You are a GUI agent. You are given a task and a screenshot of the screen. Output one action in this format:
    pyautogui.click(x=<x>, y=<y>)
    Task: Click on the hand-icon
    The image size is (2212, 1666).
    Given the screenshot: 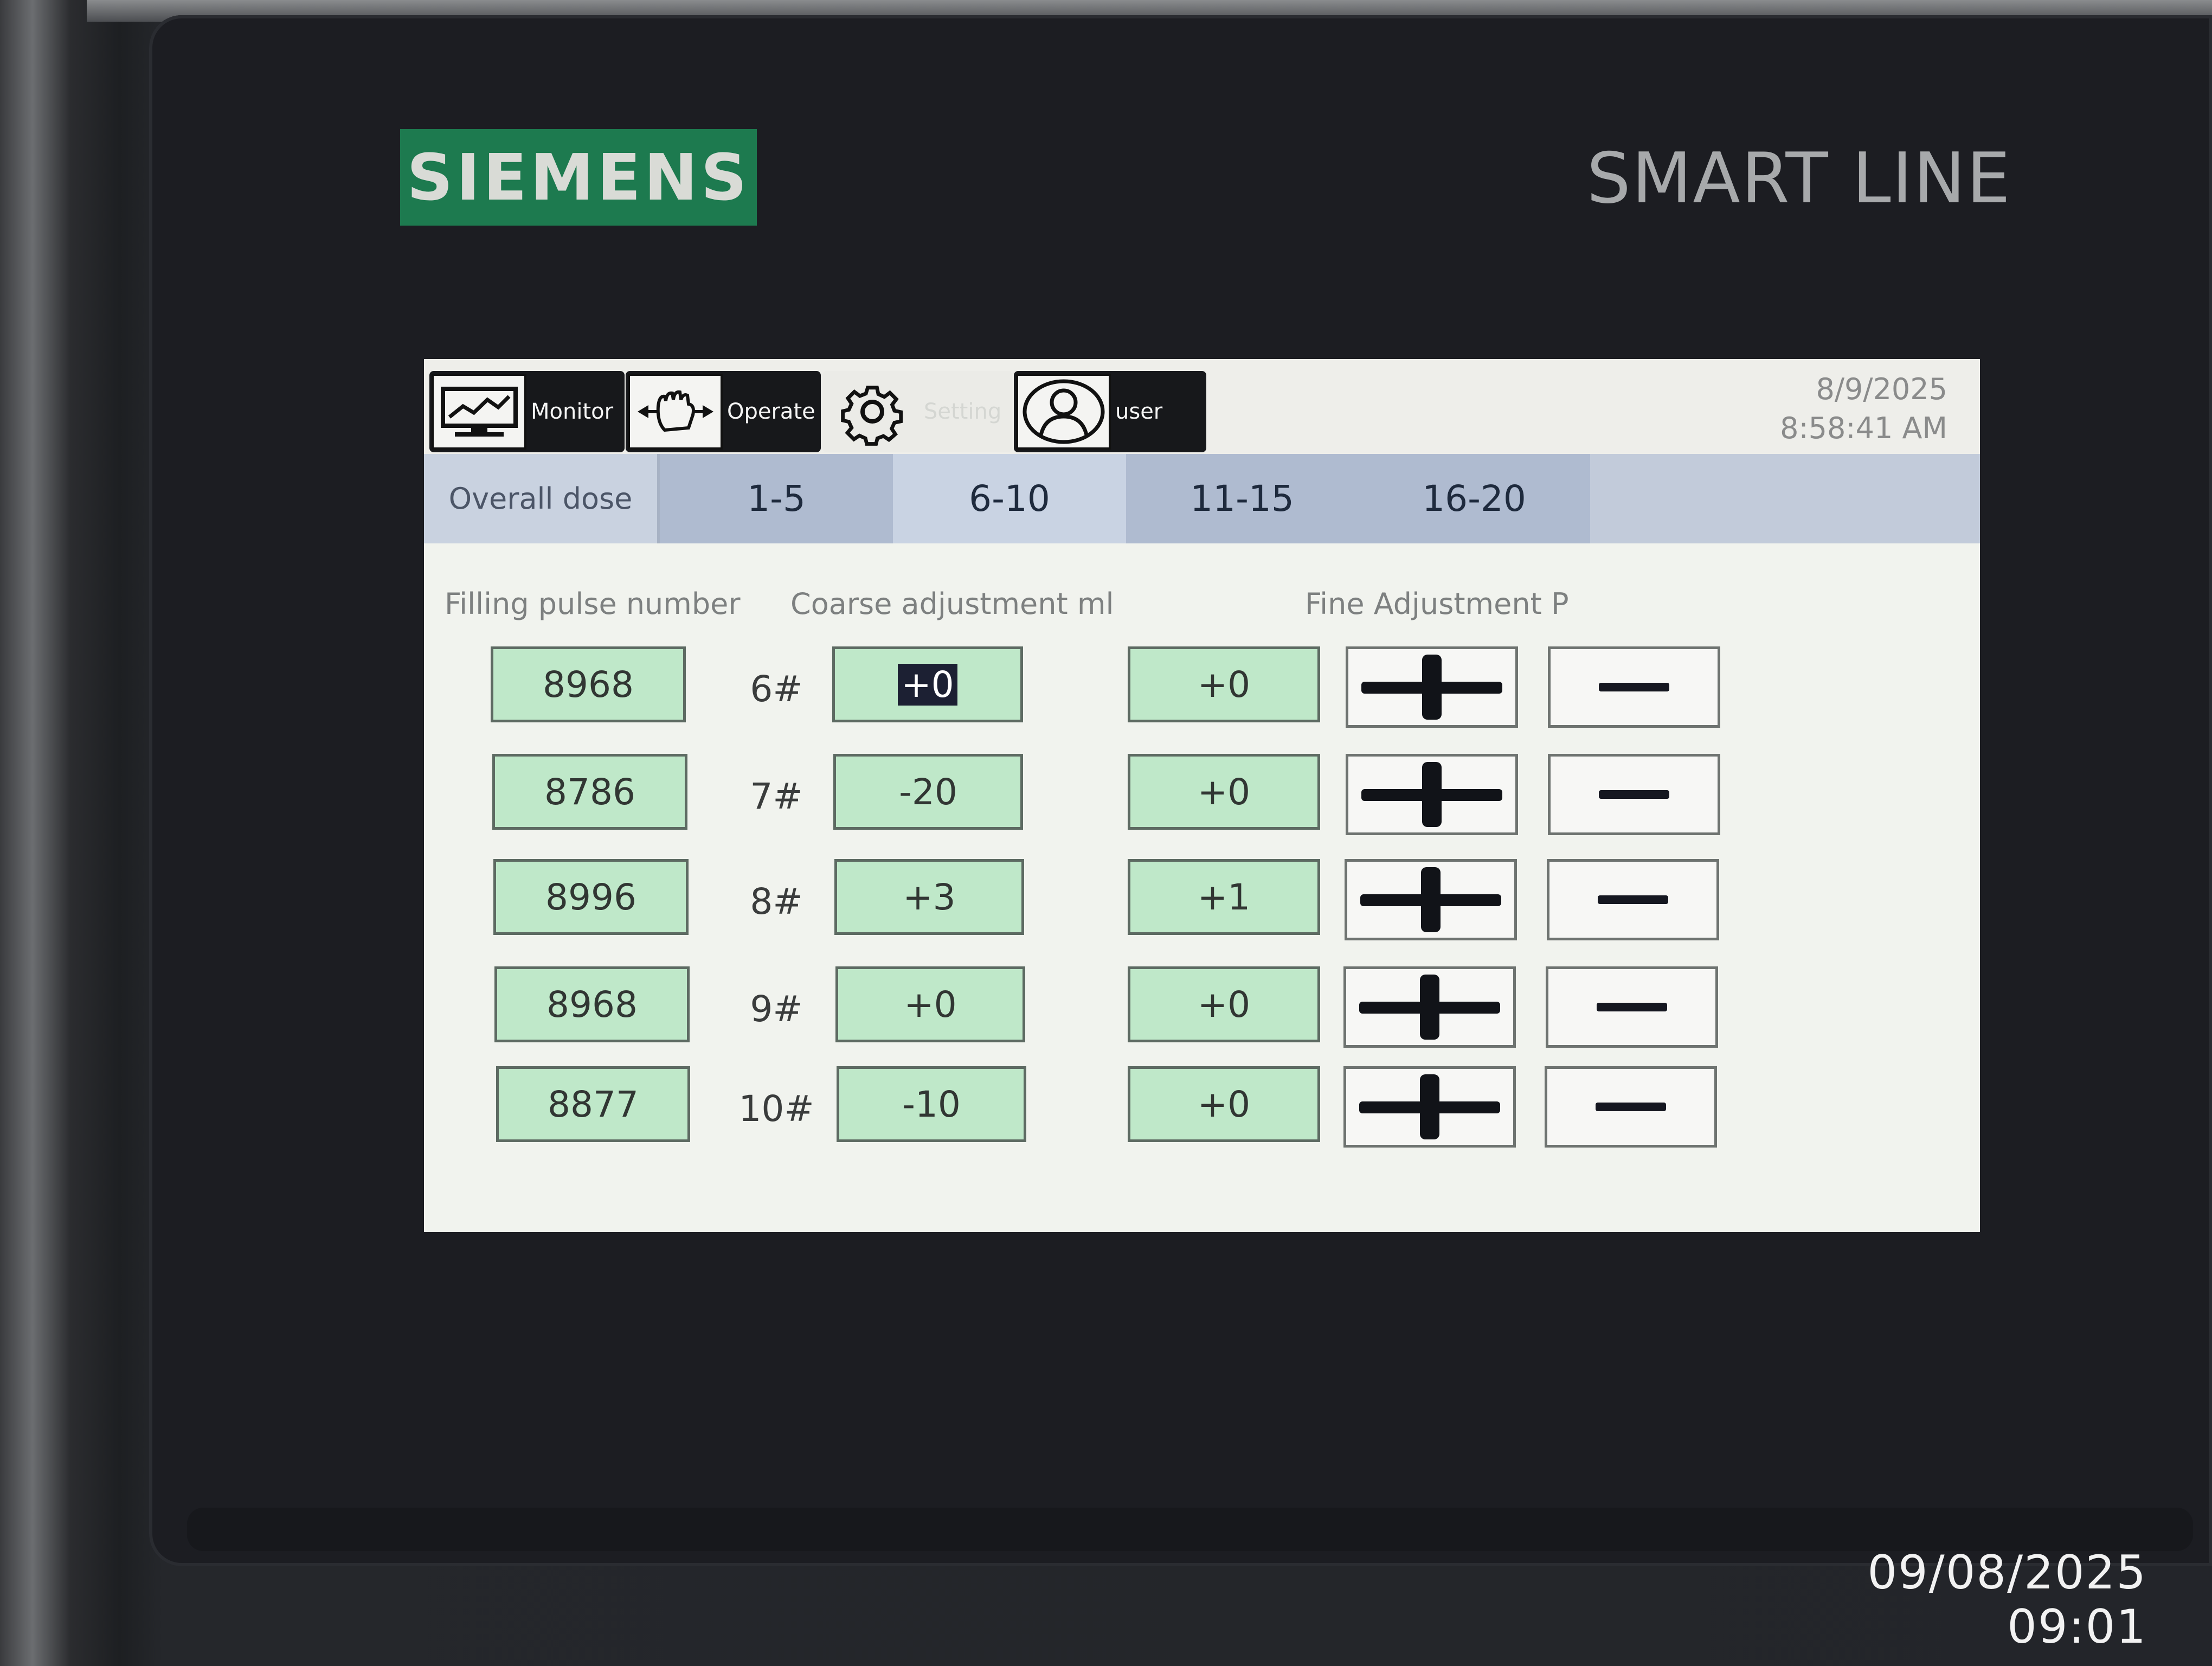 What is the action you would take?
    pyautogui.click(x=675, y=412)
    